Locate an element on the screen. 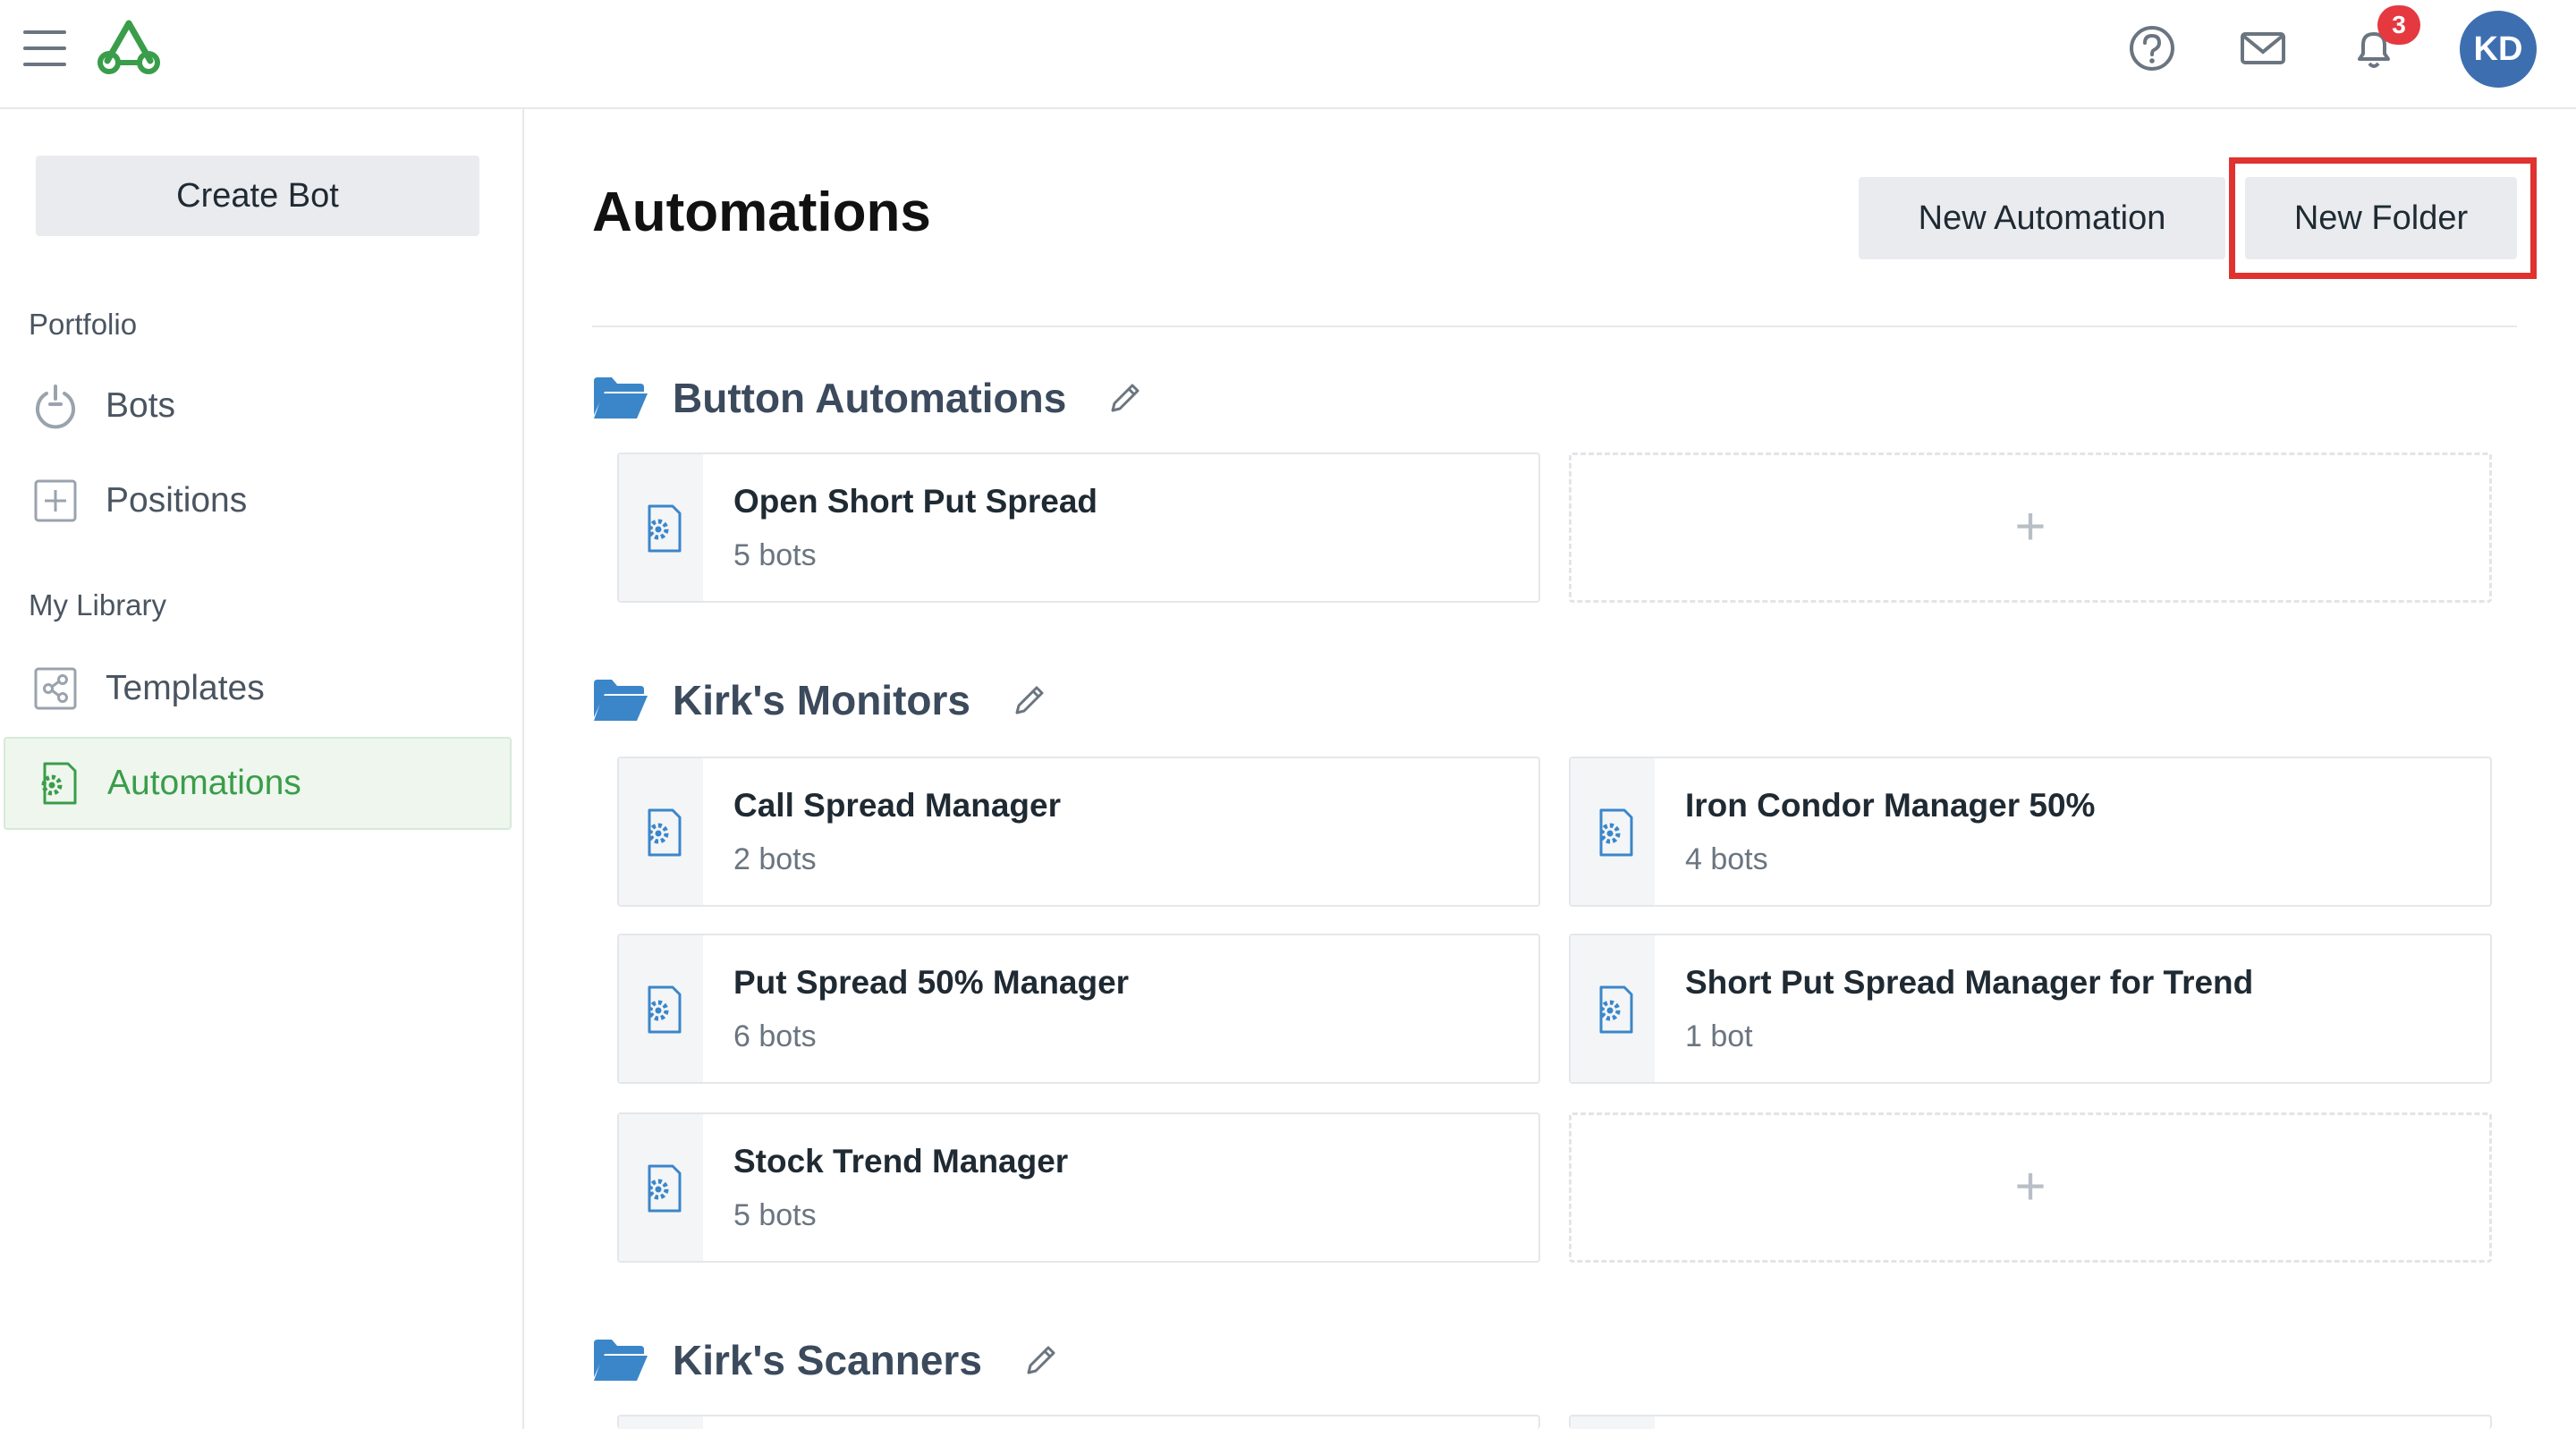 This screenshot has width=2576, height=1429. sidebar-item-automations: Automations is located at coordinates (258, 783).